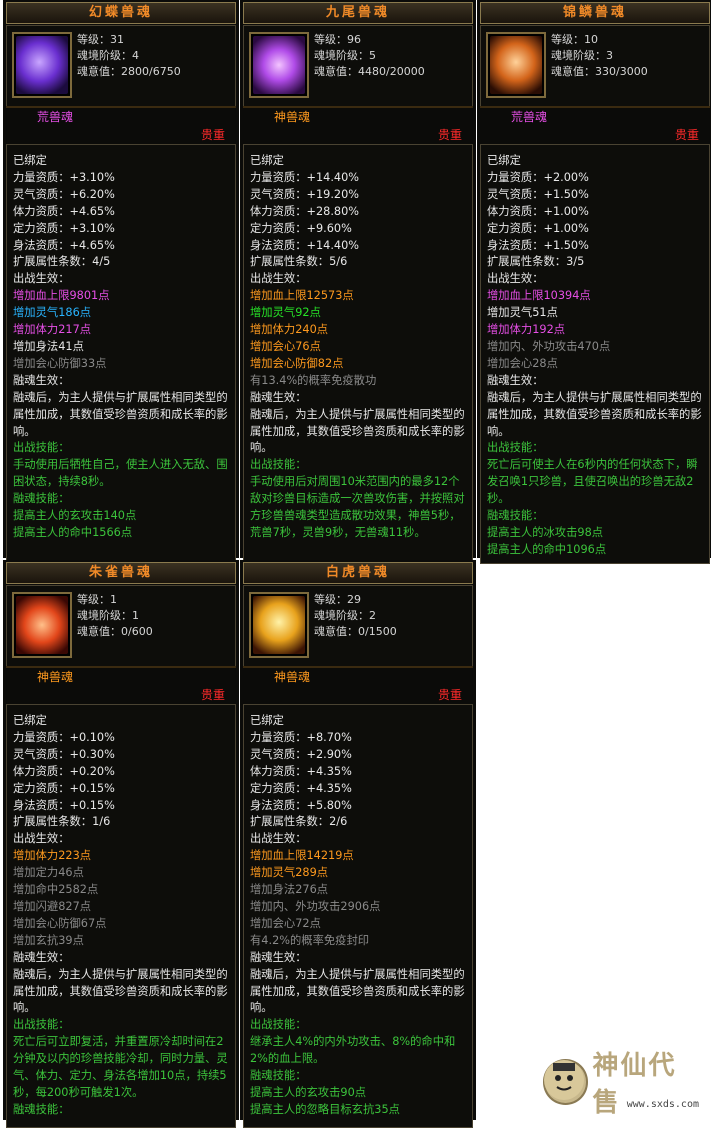  I want to click on attribute-line: 增加闪避827点, so click(52, 906).